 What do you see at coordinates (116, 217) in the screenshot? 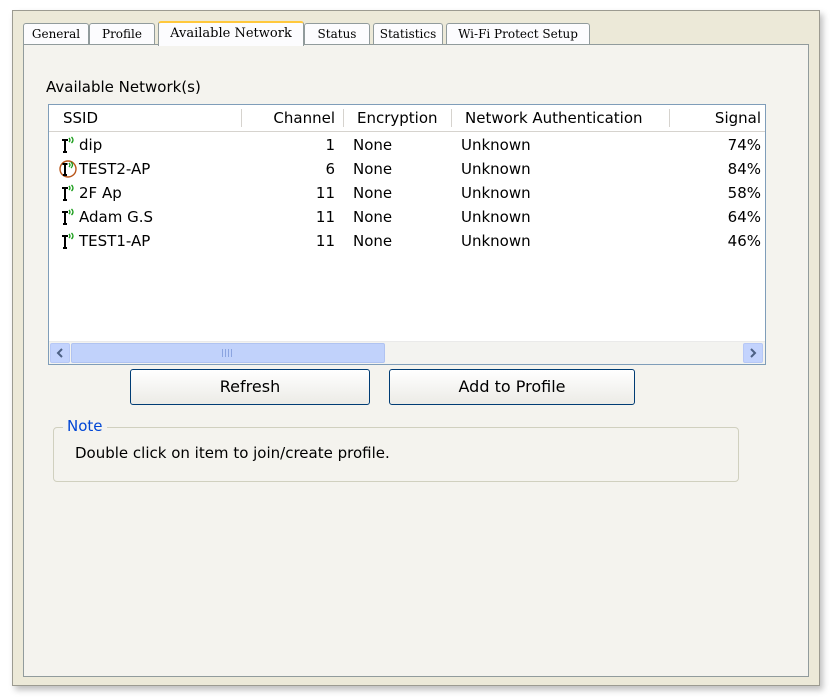
I see `ssid-cell: Adam G.S` at bounding box center [116, 217].